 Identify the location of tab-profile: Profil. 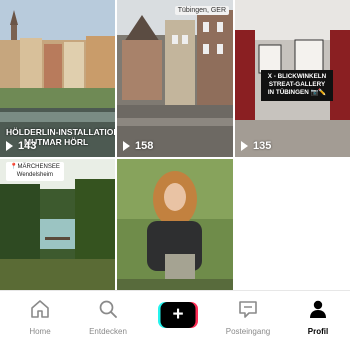
(316, 315).